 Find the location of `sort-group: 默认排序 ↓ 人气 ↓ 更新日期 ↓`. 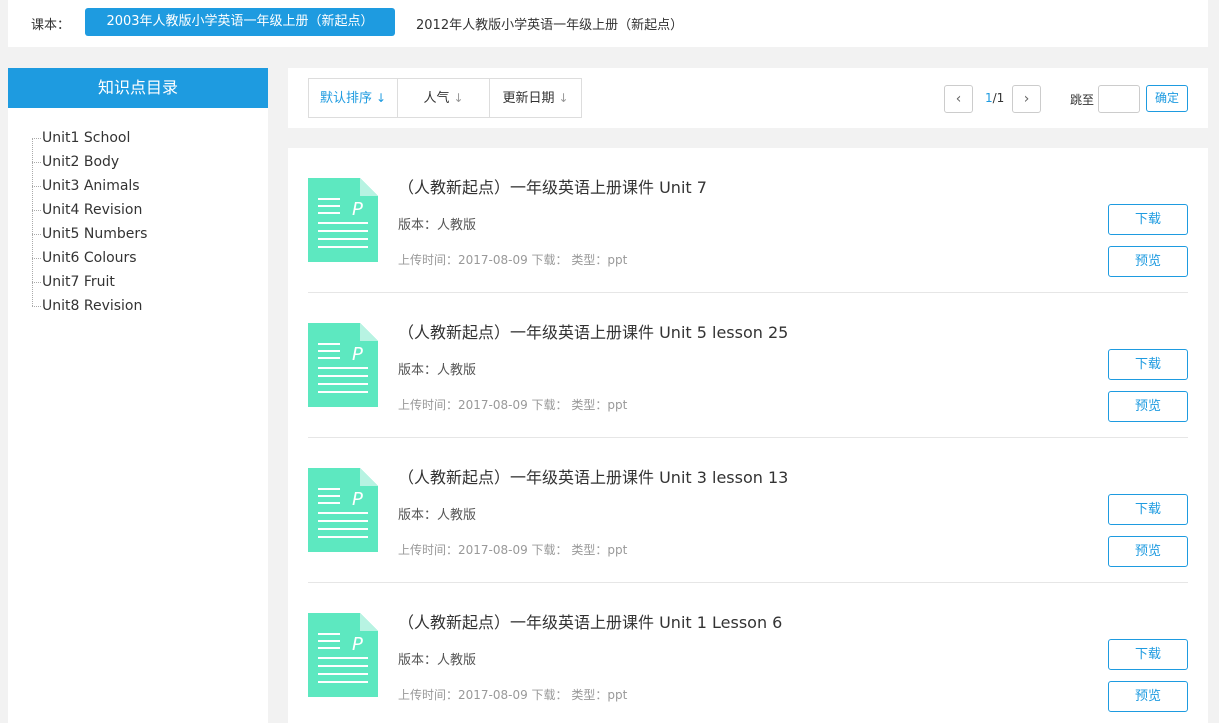

sort-group: 默认排序 ↓ 人气 ↓ 更新日期 ↓ is located at coordinates (445, 98).